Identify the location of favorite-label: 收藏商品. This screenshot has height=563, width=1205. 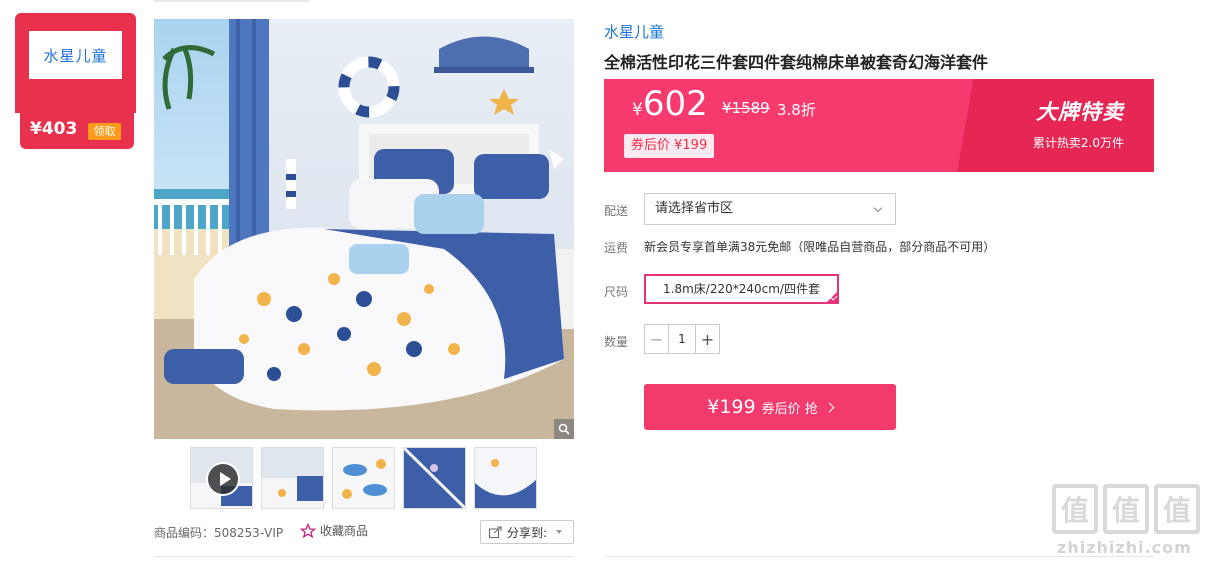
(344, 531).